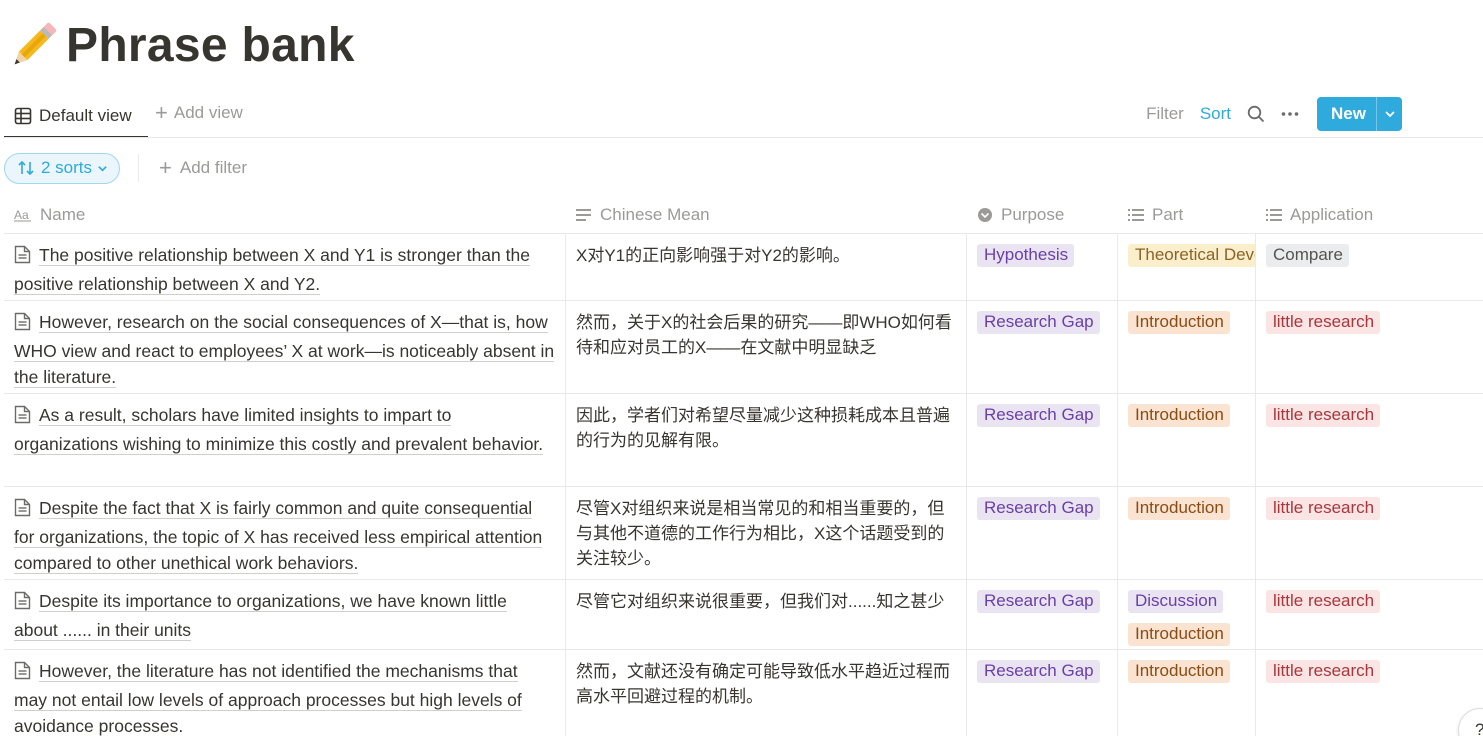 The width and height of the screenshot is (1483, 736). Describe the element at coordinates (23, 116) in the screenshot. I see `table-icon` at that location.